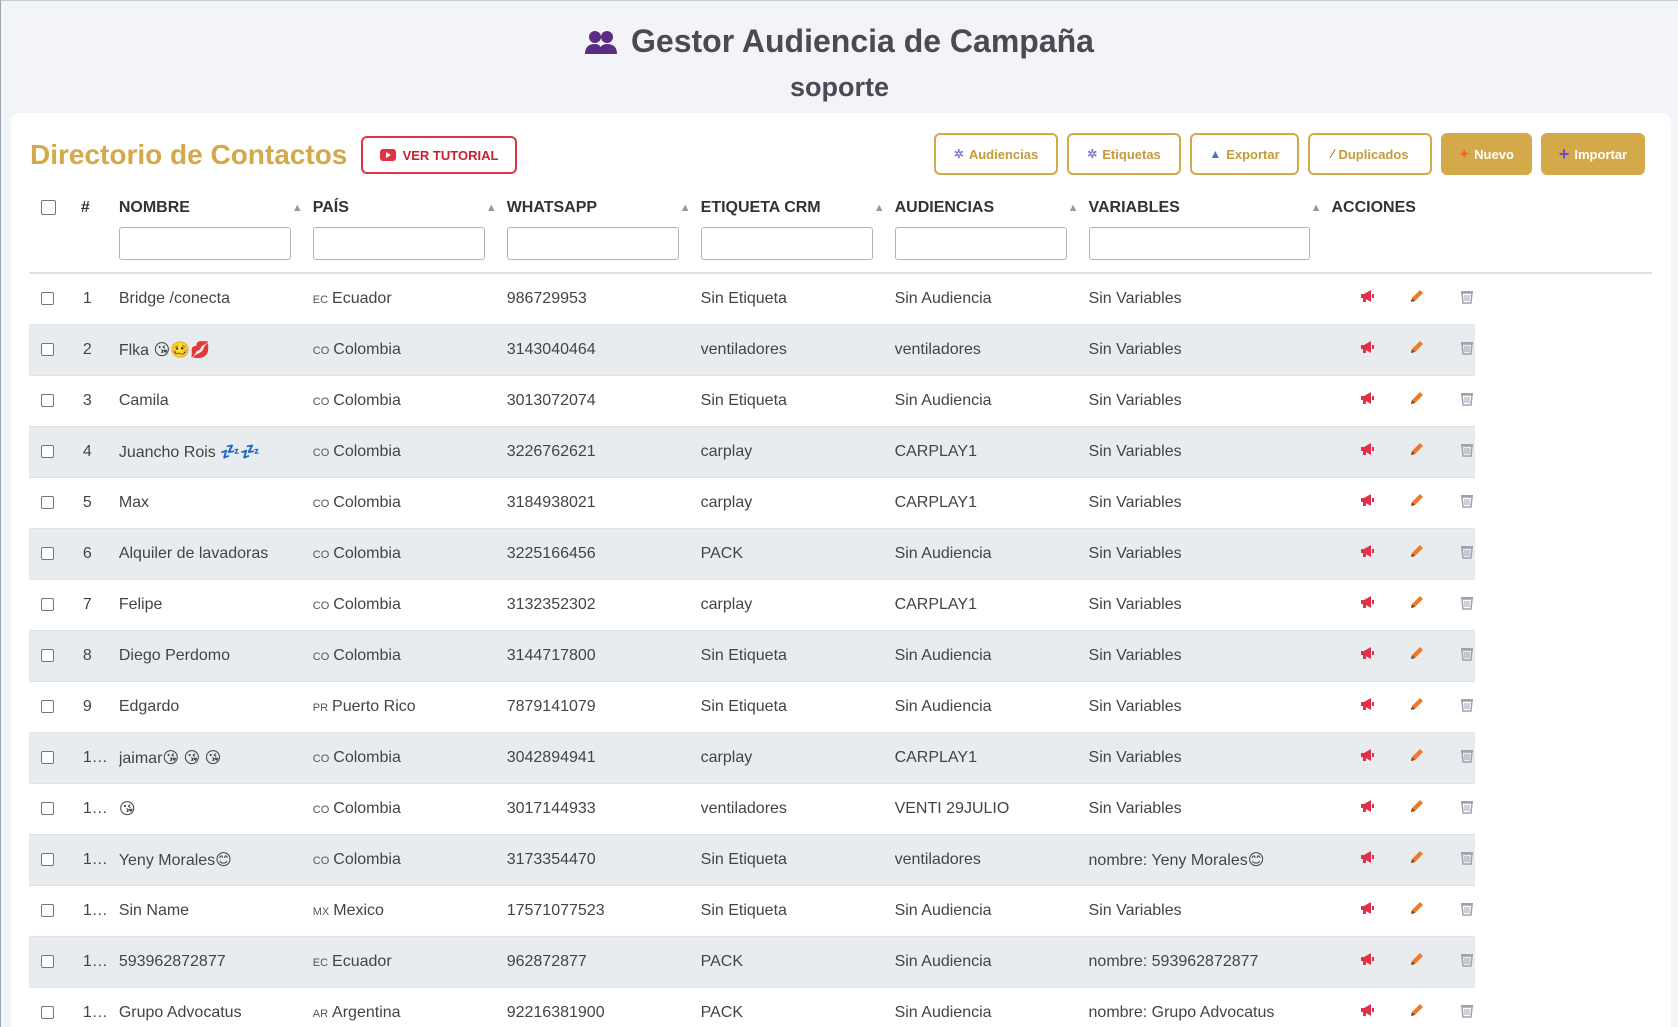 This screenshot has height=1027, width=1678. I want to click on row-num: 9, so click(93, 707).